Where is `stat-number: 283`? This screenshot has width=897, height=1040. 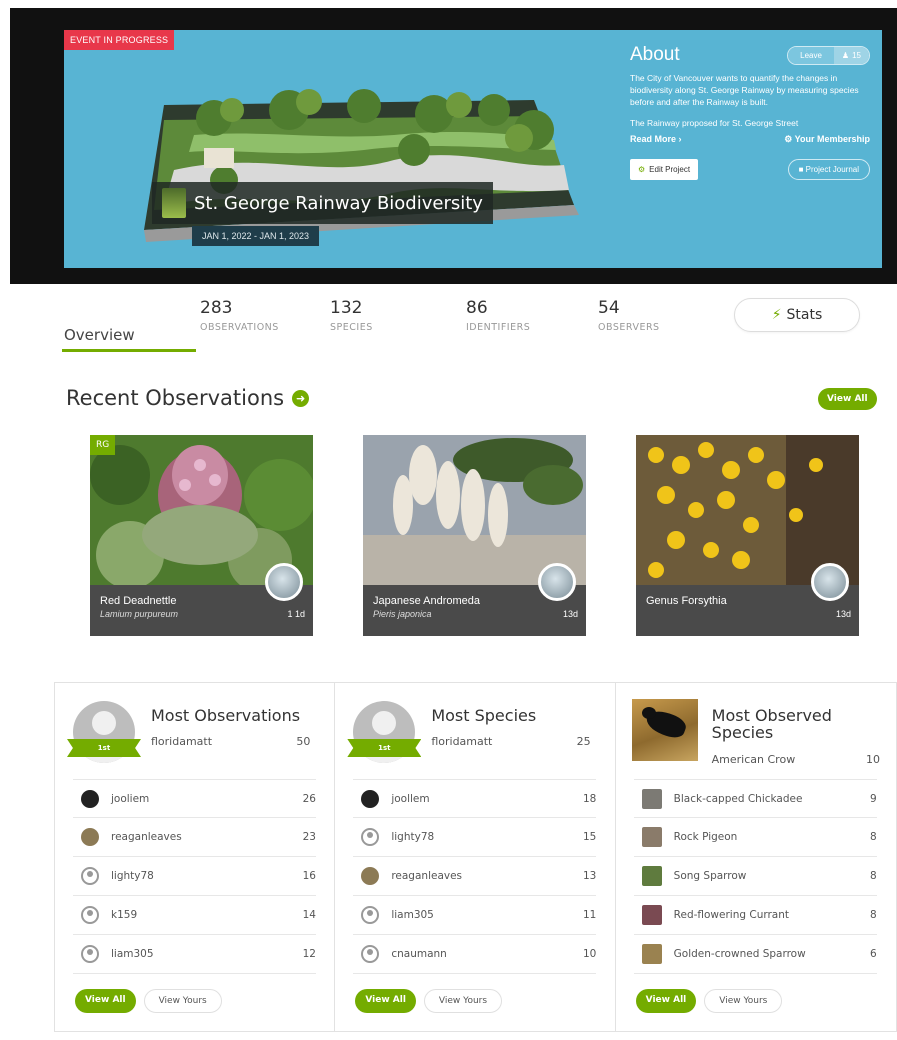 stat-number: 283 is located at coordinates (216, 308).